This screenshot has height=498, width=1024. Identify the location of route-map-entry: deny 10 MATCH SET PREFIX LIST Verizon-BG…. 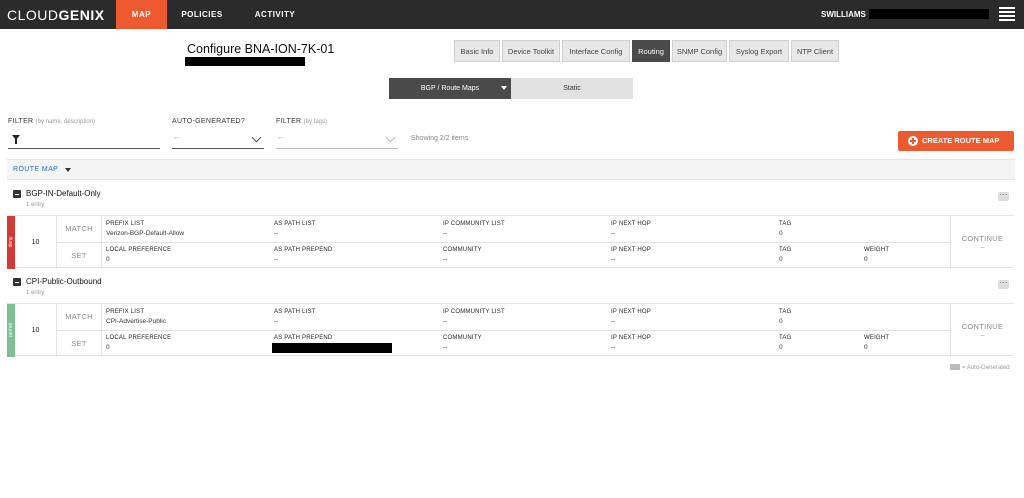
(510, 242).